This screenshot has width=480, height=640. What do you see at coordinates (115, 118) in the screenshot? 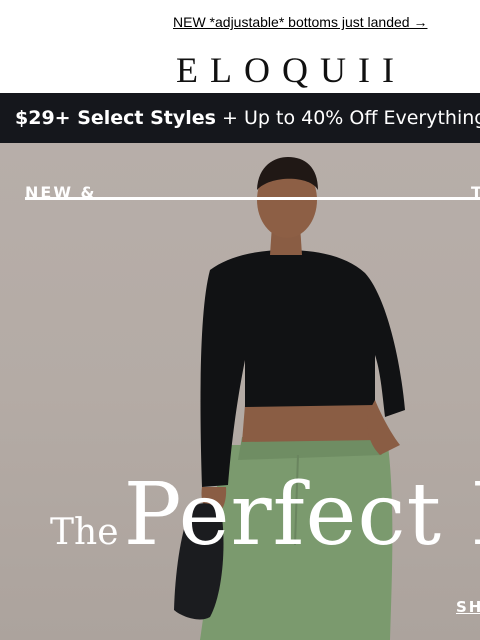
I see `promo-bold-text: $29+ Select Styles` at bounding box center [115, 118].